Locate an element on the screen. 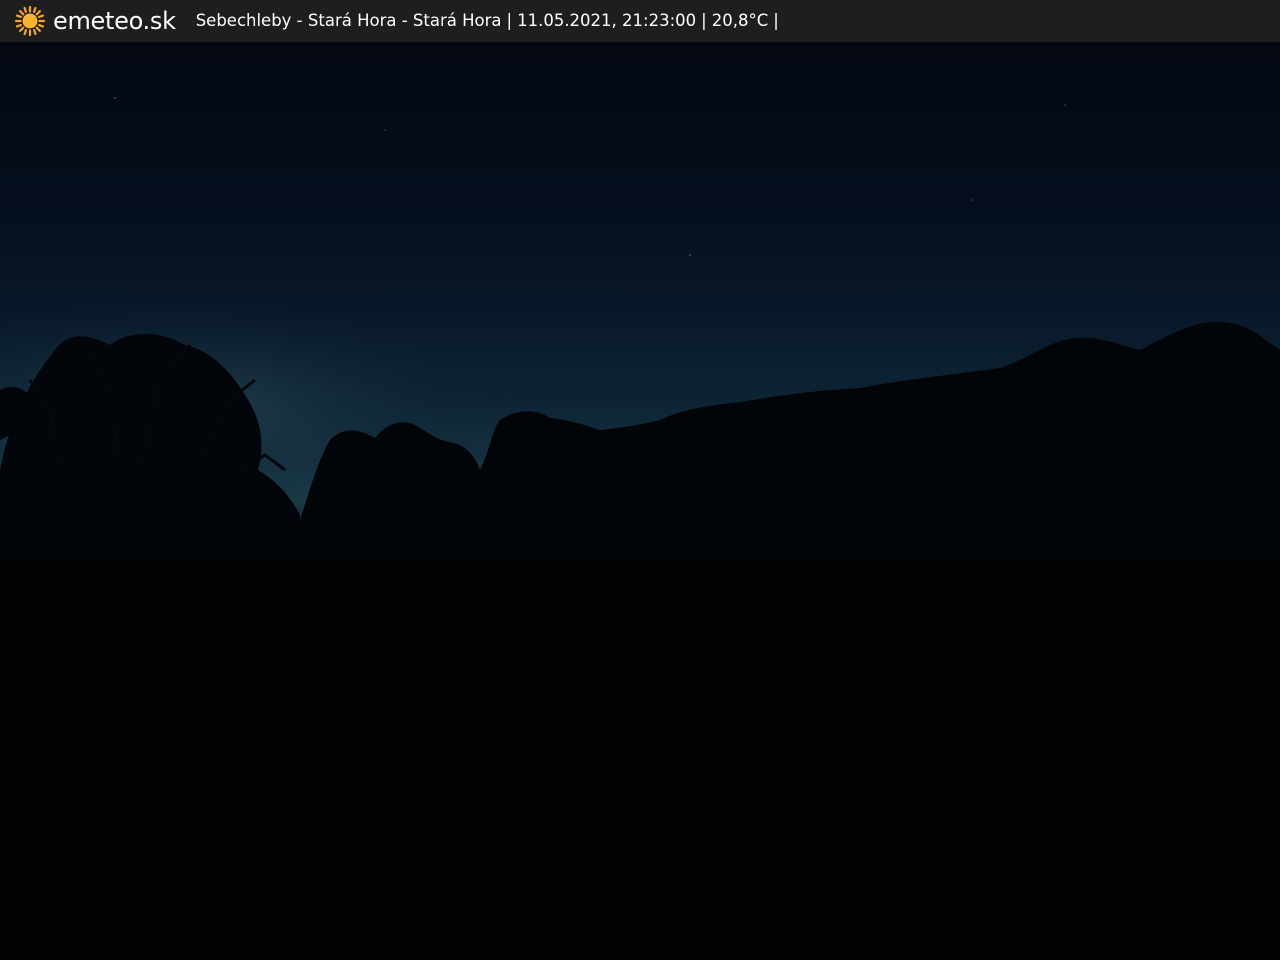 The height and width of the screenshot is (960, 1280). brand-logo: emeteo.sk is located at coordinates (95, 21).